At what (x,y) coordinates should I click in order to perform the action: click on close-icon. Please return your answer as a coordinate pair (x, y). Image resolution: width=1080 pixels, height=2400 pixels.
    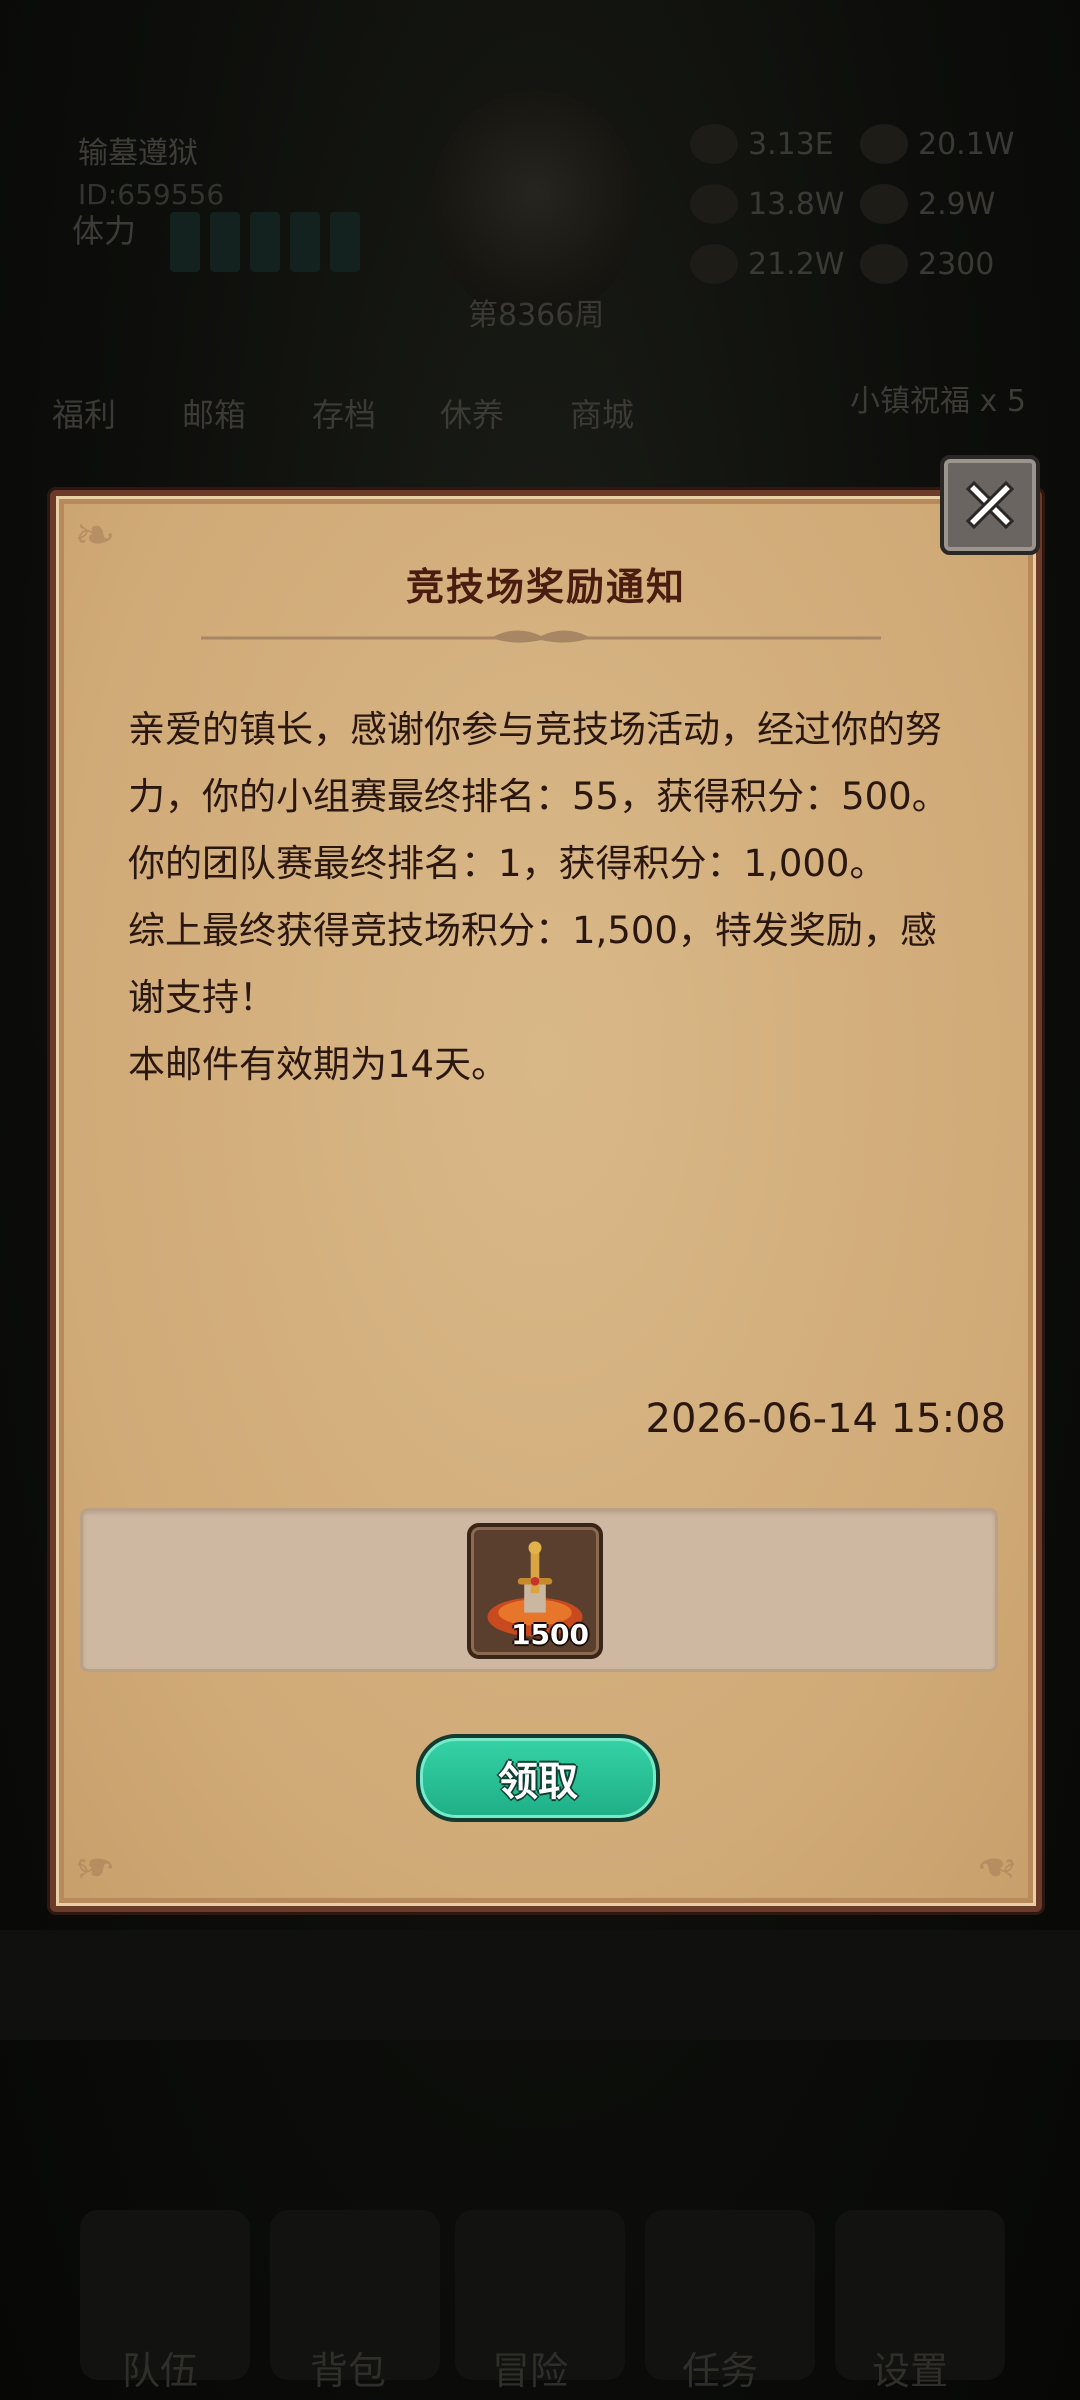
    Looking at the image, I should click on (990, 505).